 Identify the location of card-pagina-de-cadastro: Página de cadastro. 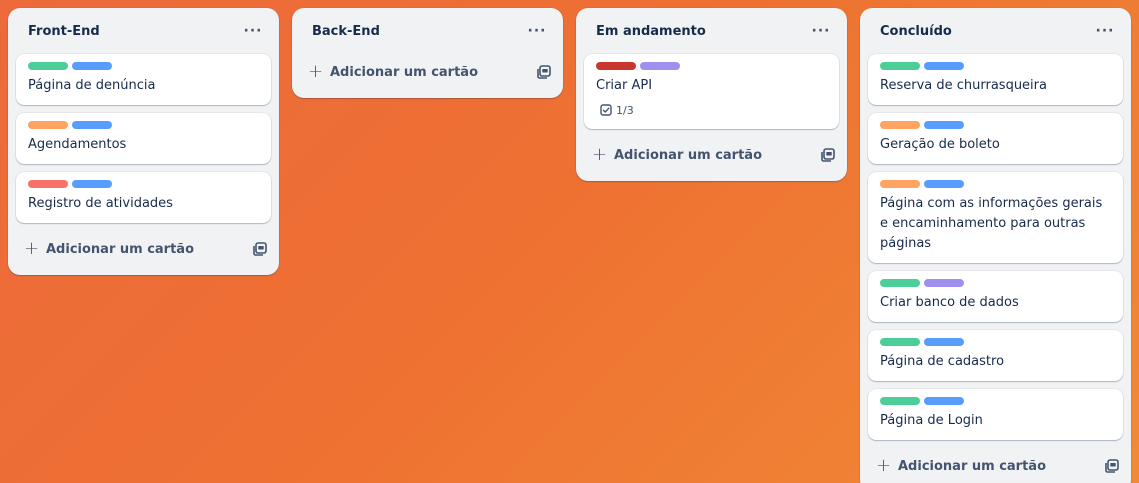
(995, 355).